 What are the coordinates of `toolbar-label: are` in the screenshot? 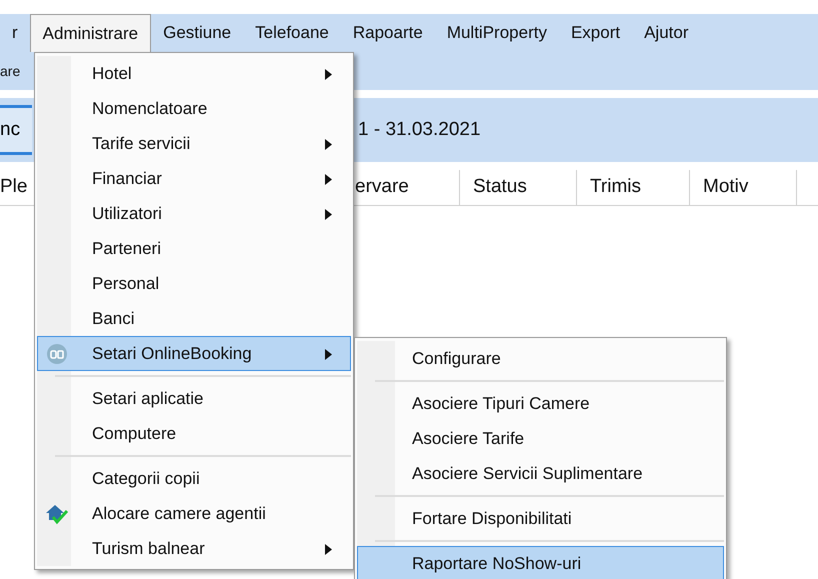 It's located at (10, 71).